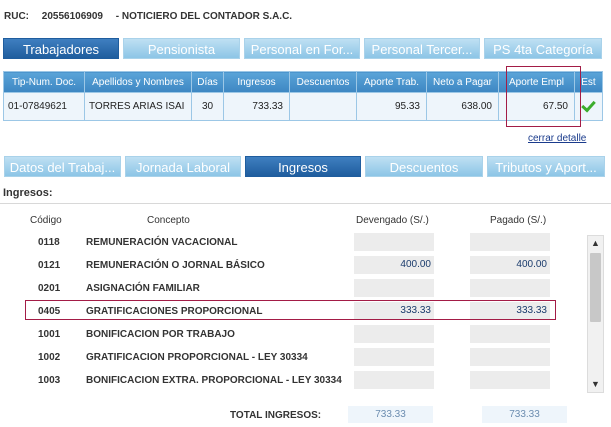 Image resolution: width=611 pixels, height=427 pixels. What do you see at coordinates (175, 265) in the screenshot?
I see `income-concept: REMUNERACIÓN O JORNAL BÁSICO` at bounding box center [175, 265].